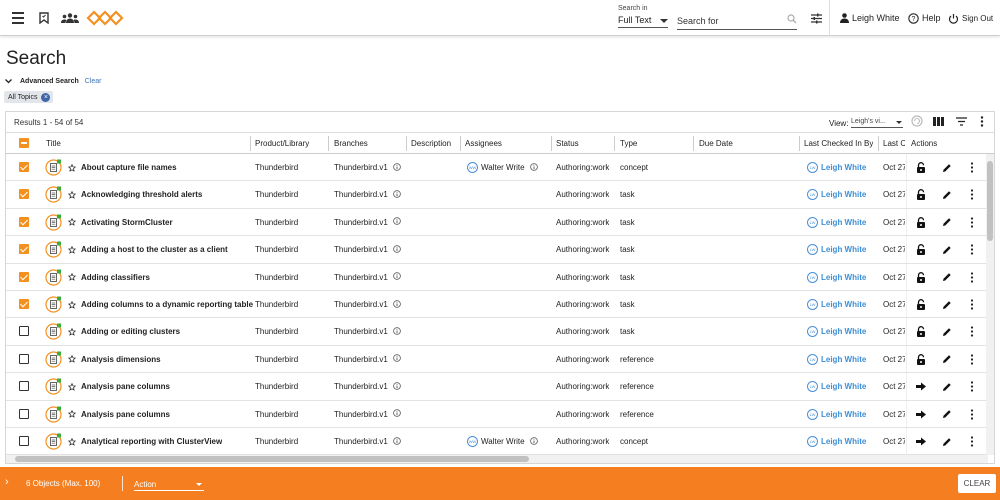  What do you see at coordinates (115, 277) in the screenshot?
I see `row-title: Adding classifiers` at bounding box center [115, 277].